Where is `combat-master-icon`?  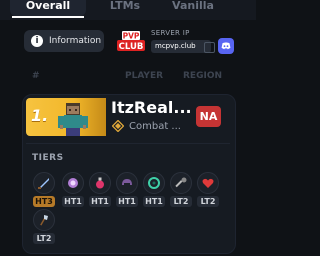
combat-master-icon is located at coordinates (118, 126).